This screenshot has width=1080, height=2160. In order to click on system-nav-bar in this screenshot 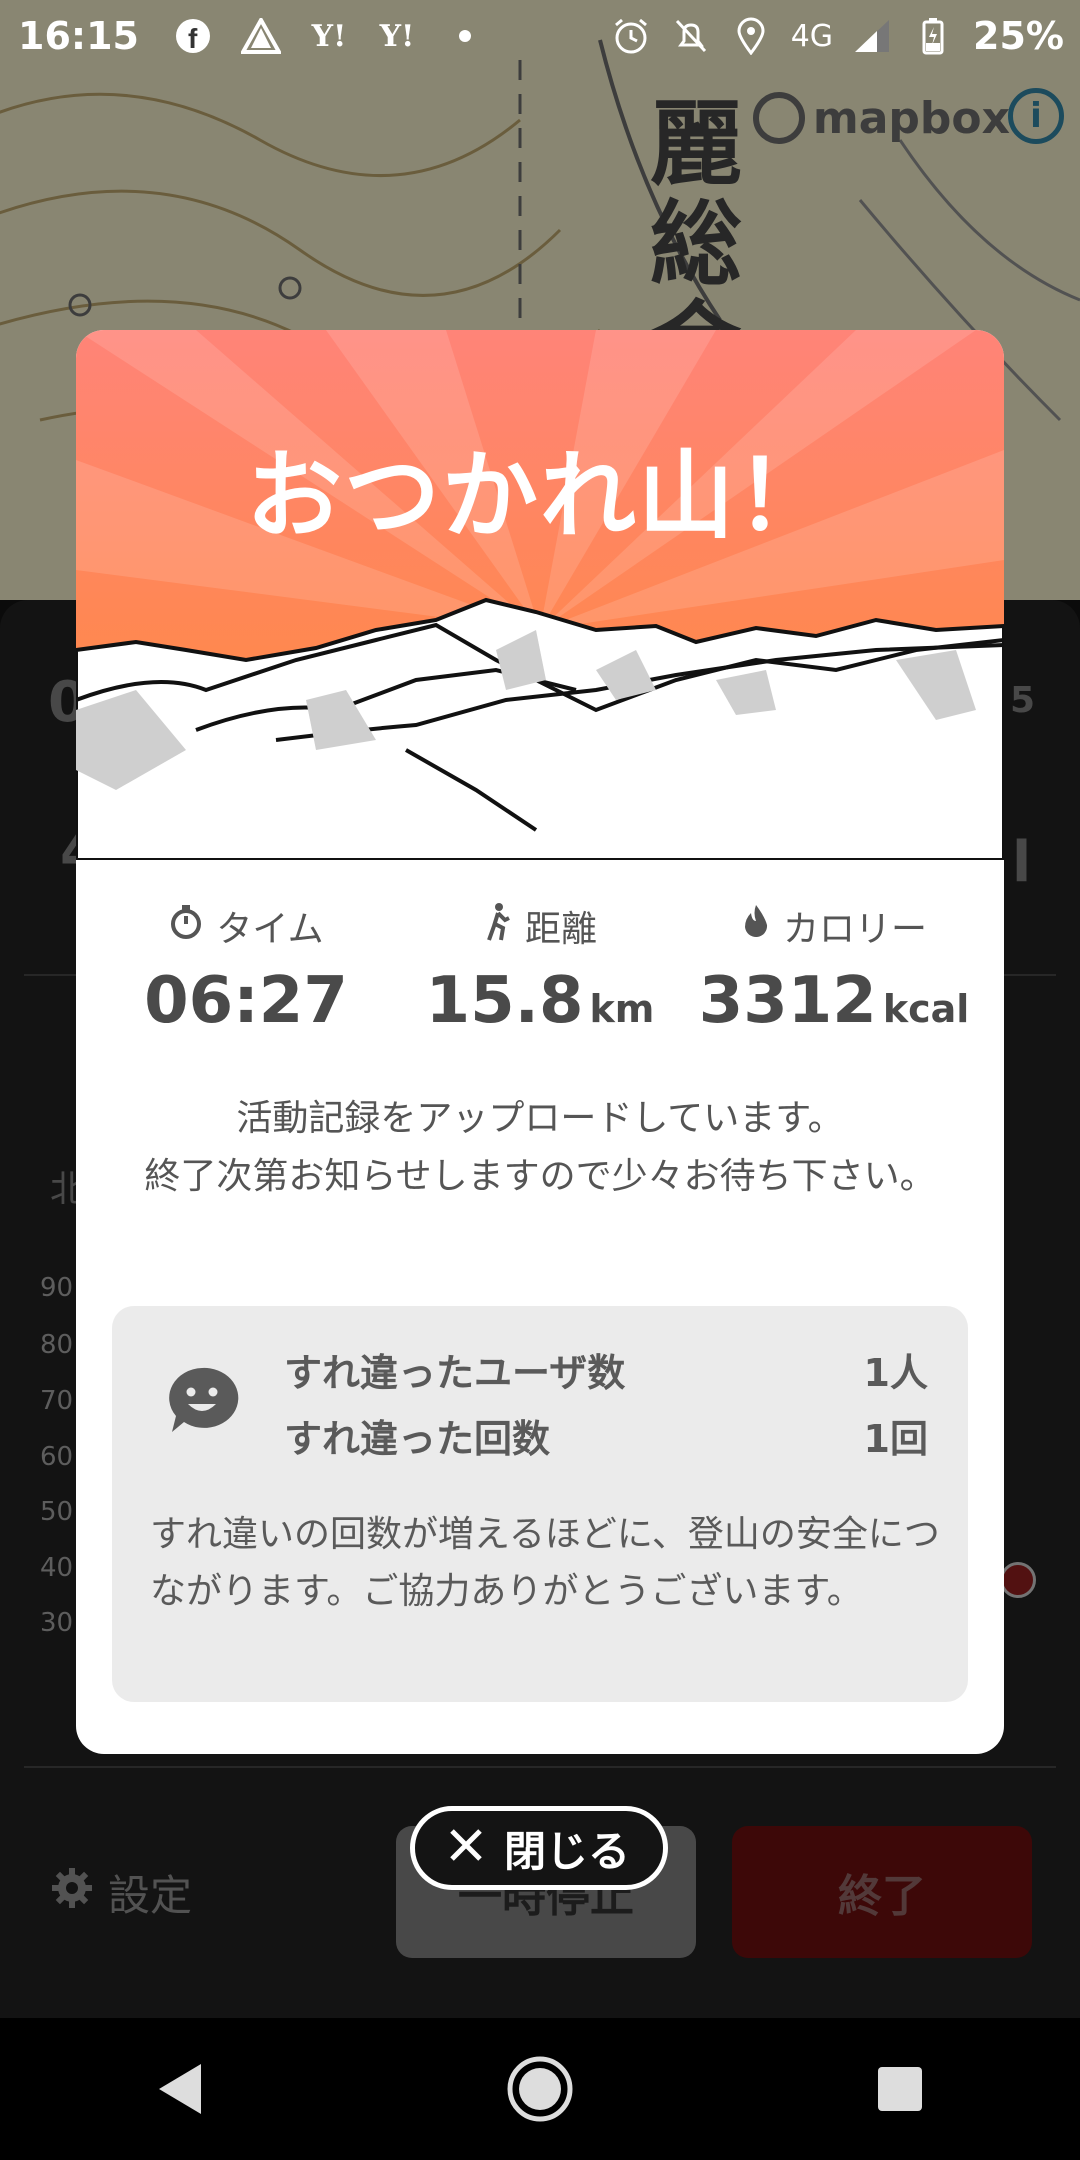, I will do `click(540, 2089)`.